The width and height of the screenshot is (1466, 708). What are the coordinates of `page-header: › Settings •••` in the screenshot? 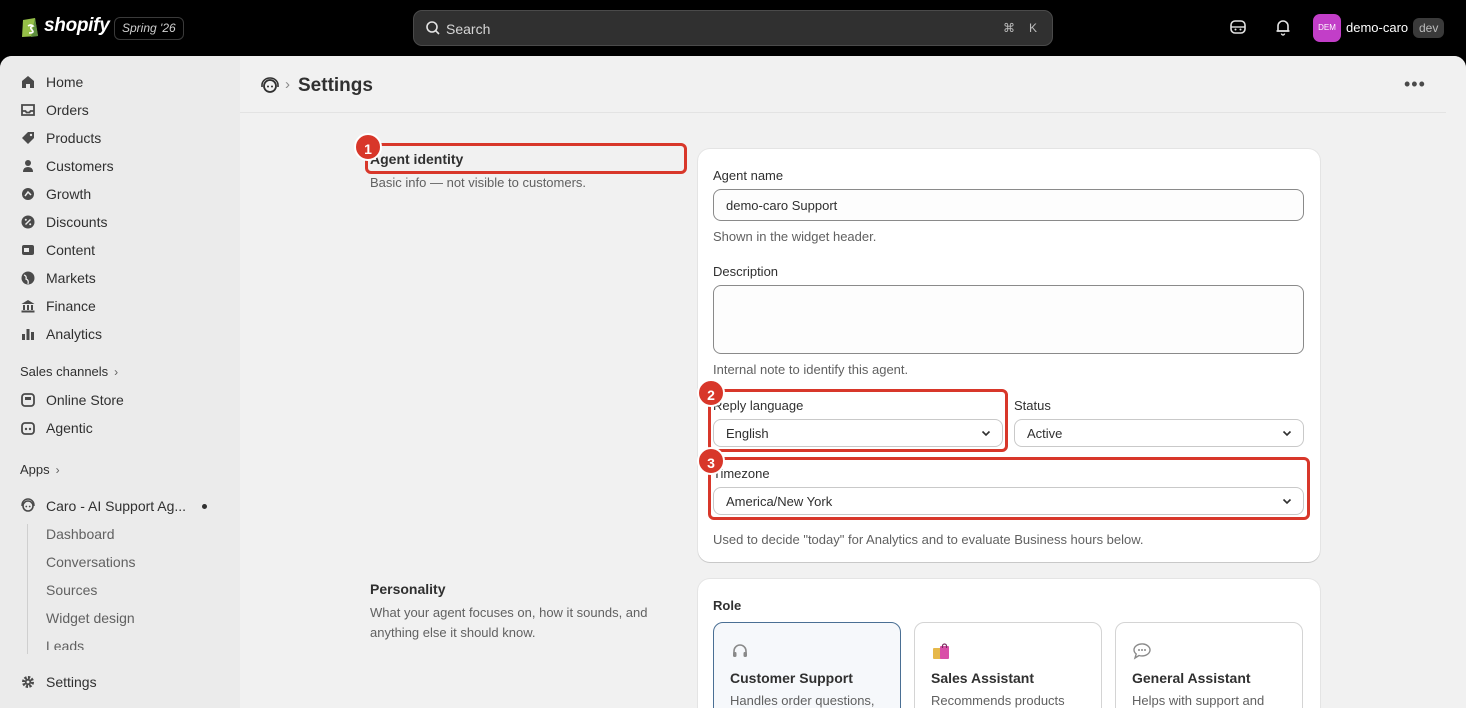 It's located at (843, 84).